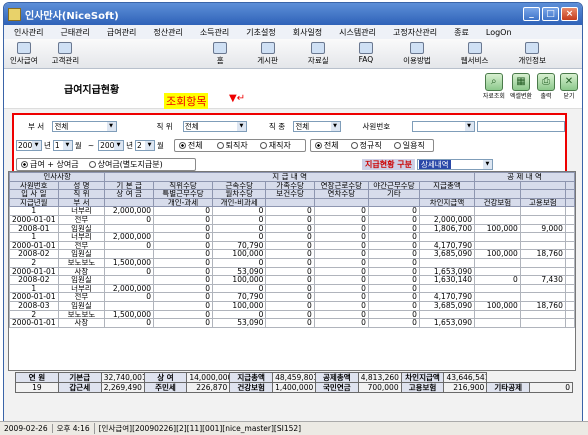 This screenshot has width=588, height=435. I want to click on table-cell: 2008-01, so click(34, 228).